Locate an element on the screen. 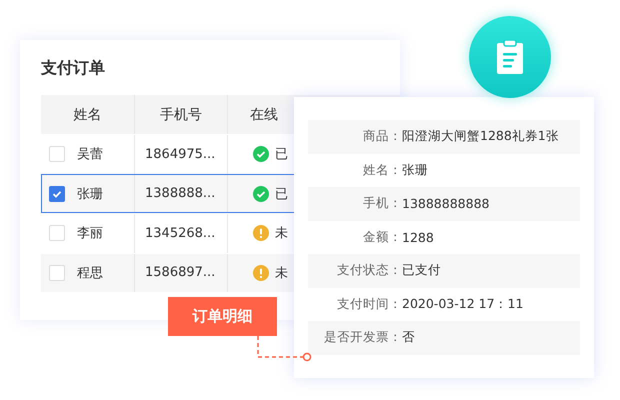  name-text: 李丽 is located at coordinates (90, 233).